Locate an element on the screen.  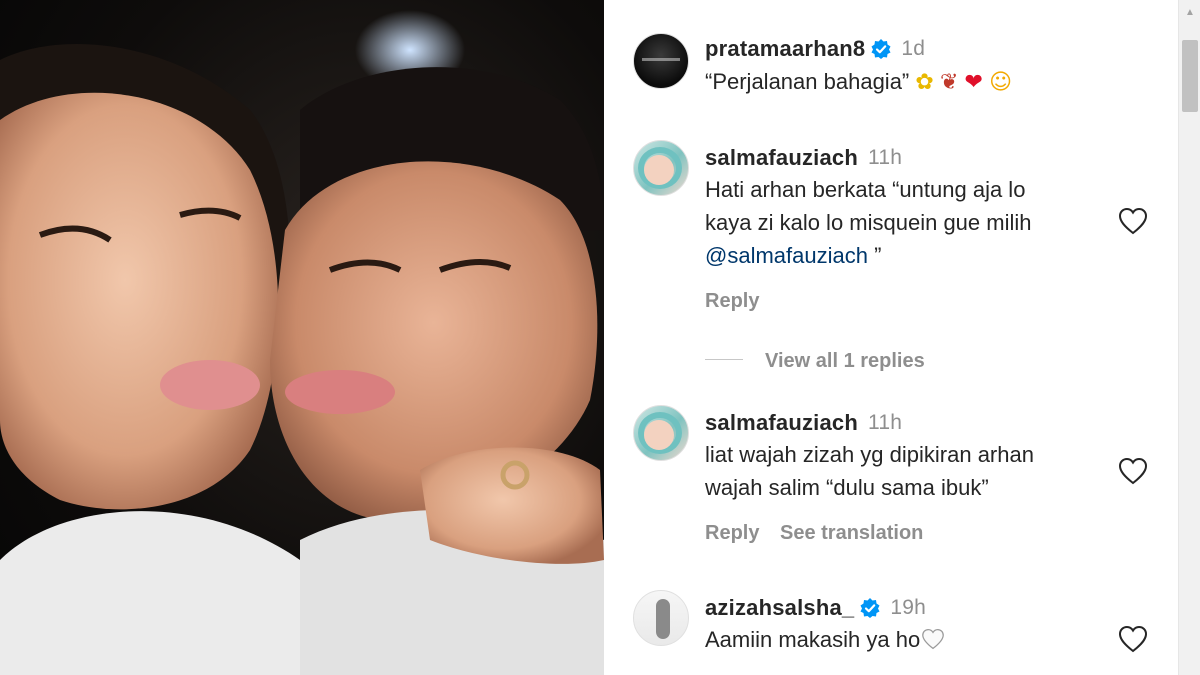
view-replies-button: View all 1 replies is located at coordinates (845, 361).